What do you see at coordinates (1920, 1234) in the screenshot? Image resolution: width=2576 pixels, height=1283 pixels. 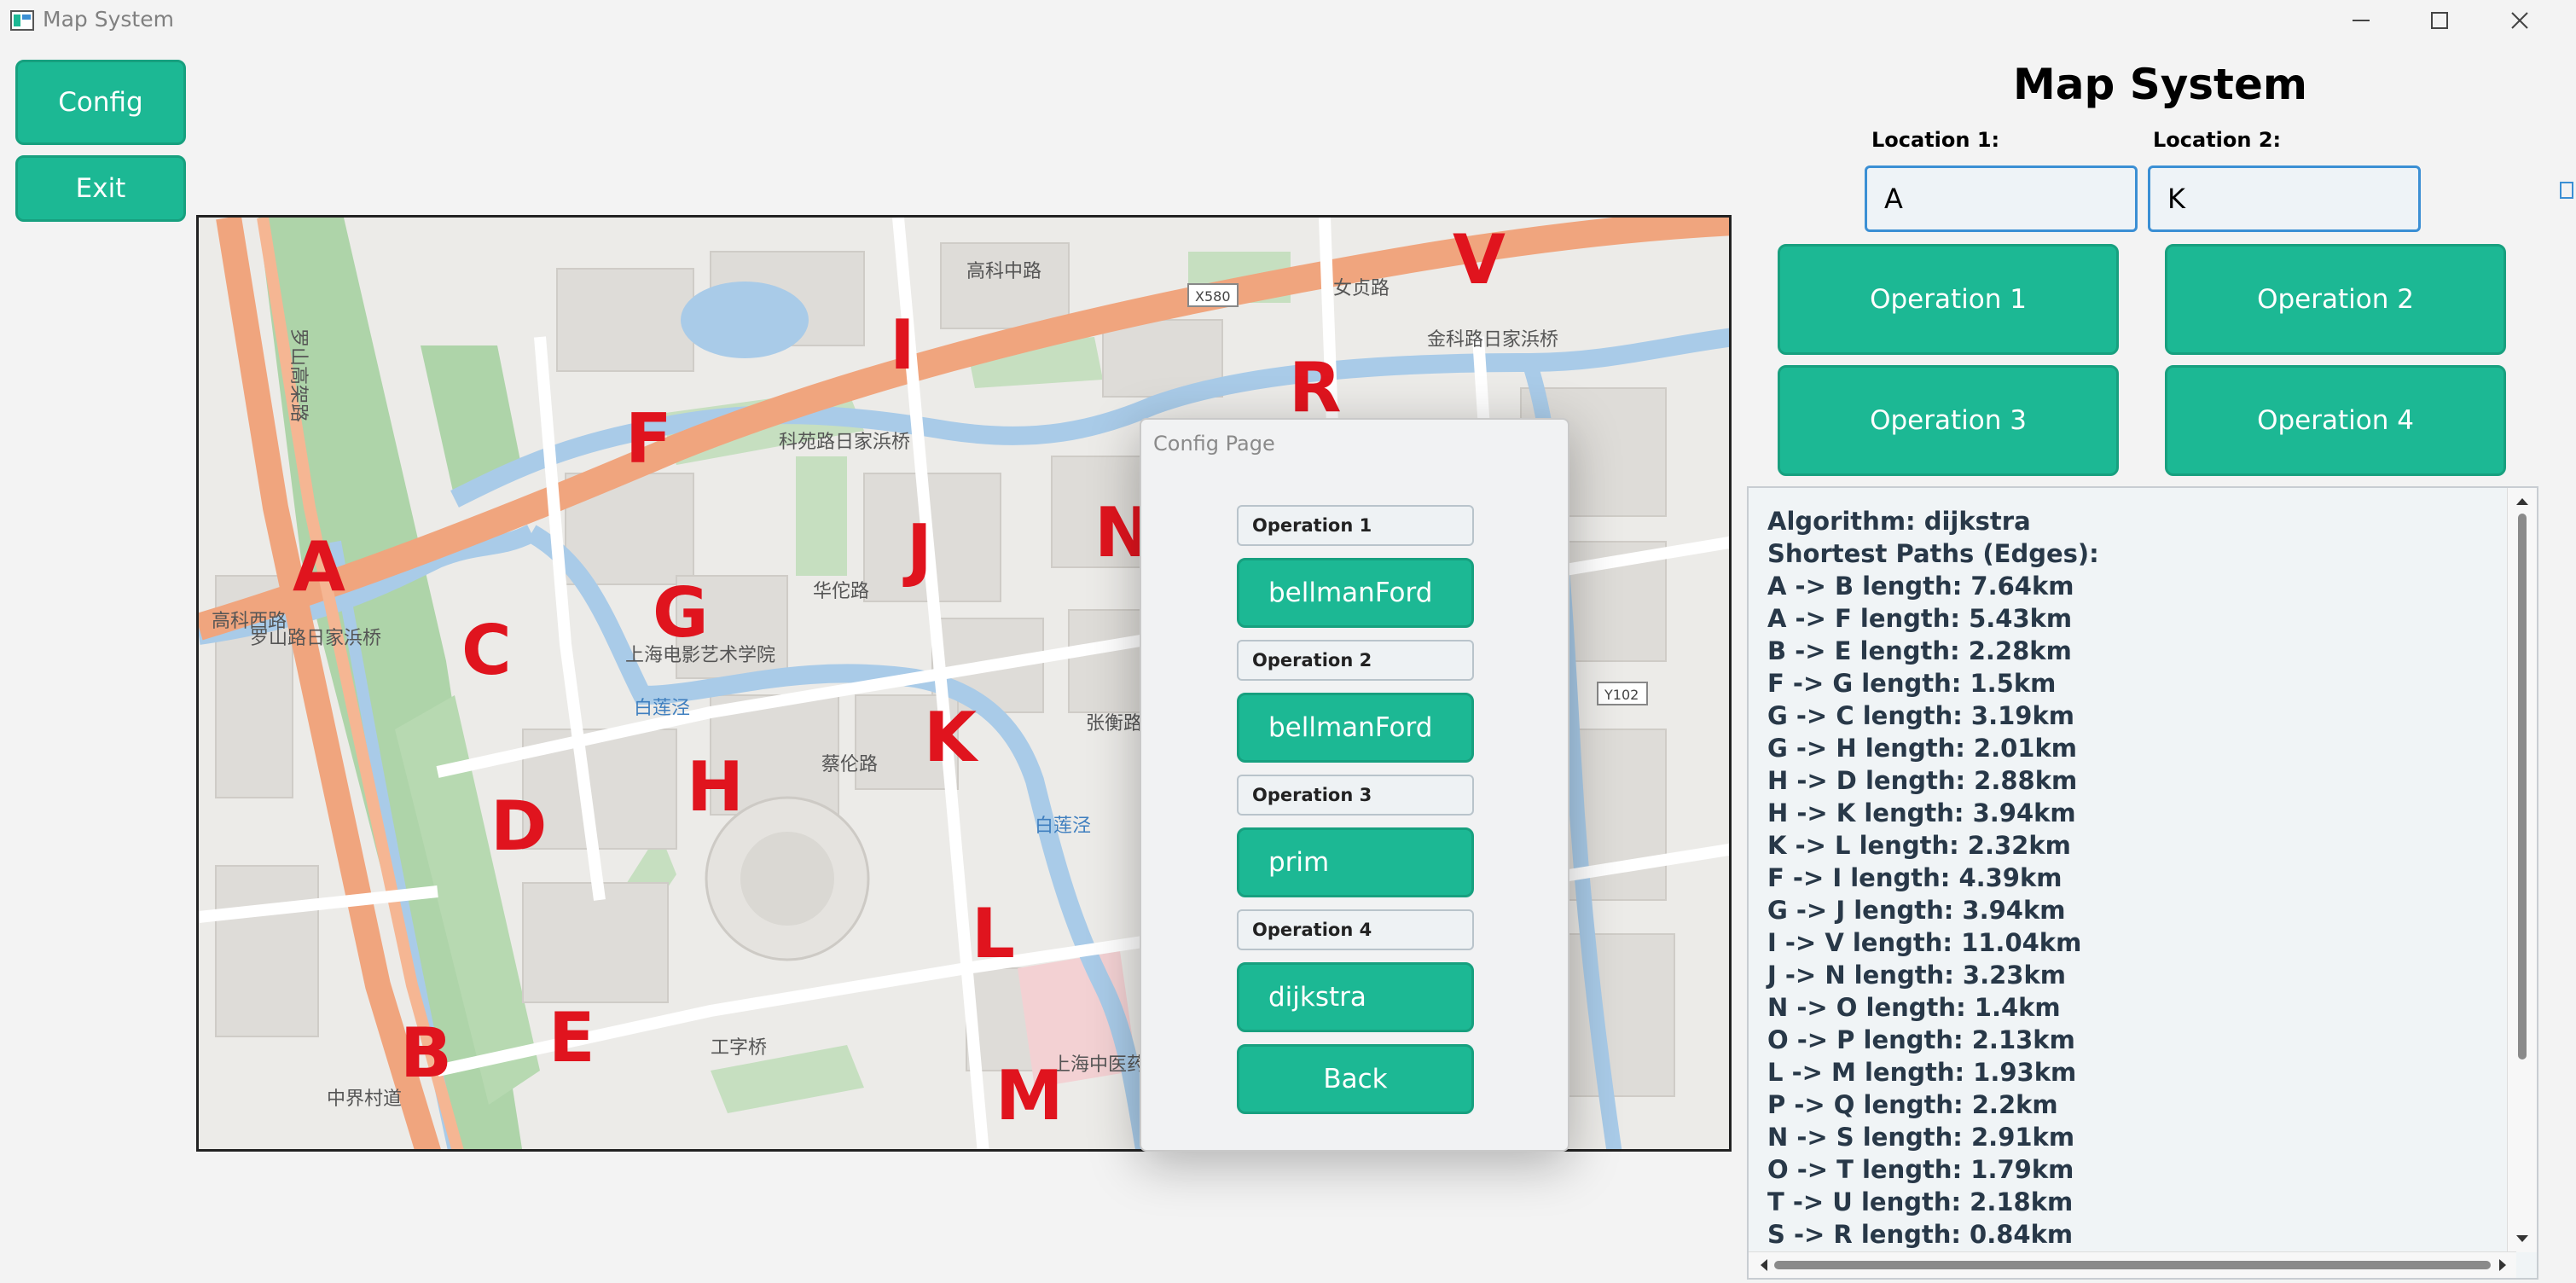 I see `result-line: S -> R length: 0.84km` at bounding box center [1920, 1234].